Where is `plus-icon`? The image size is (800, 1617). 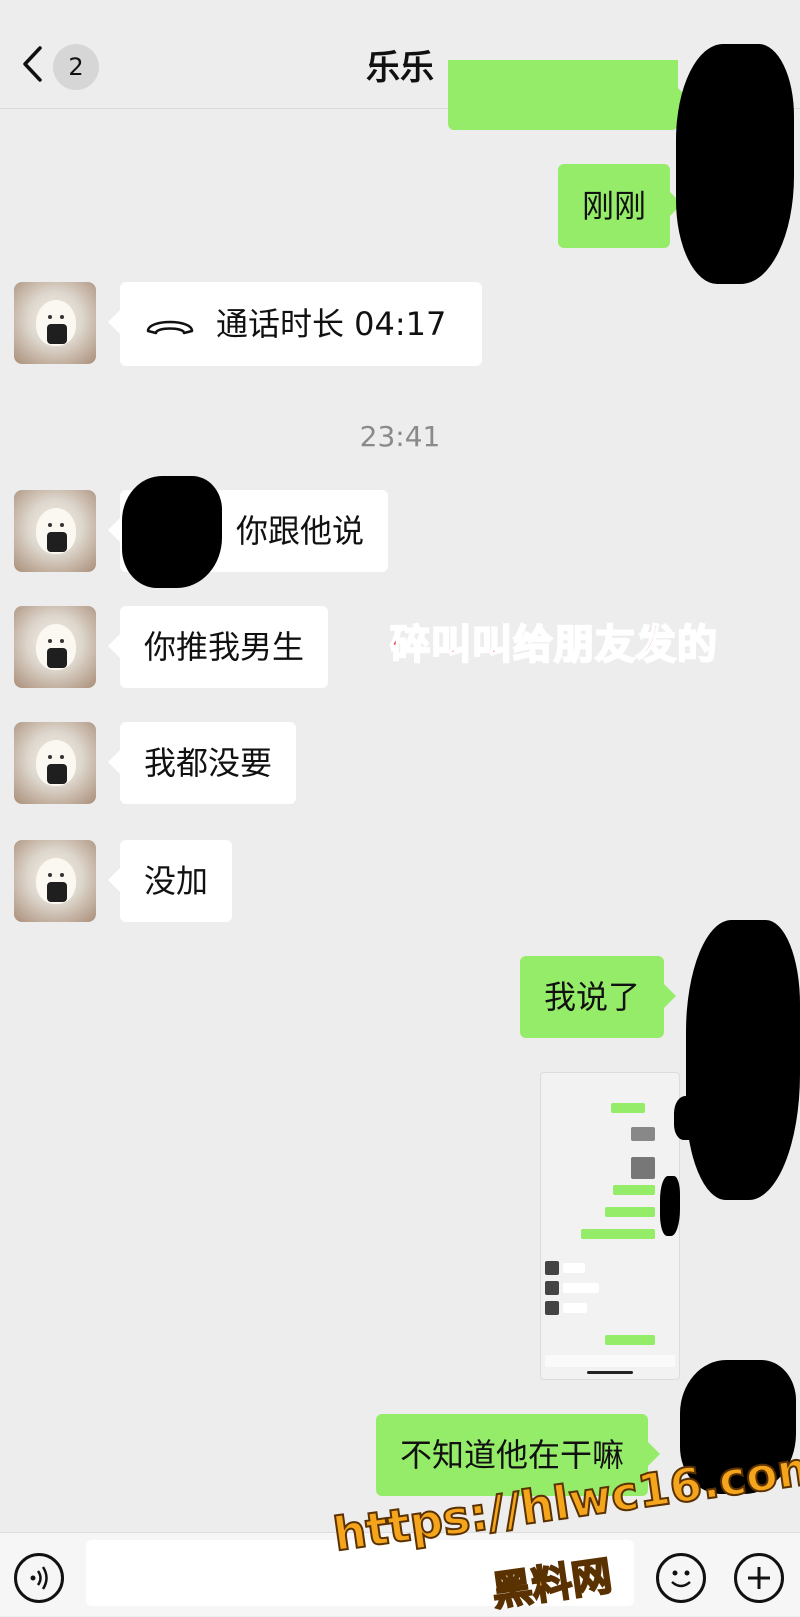
plus-icon is located at coordinates (759, 1578).